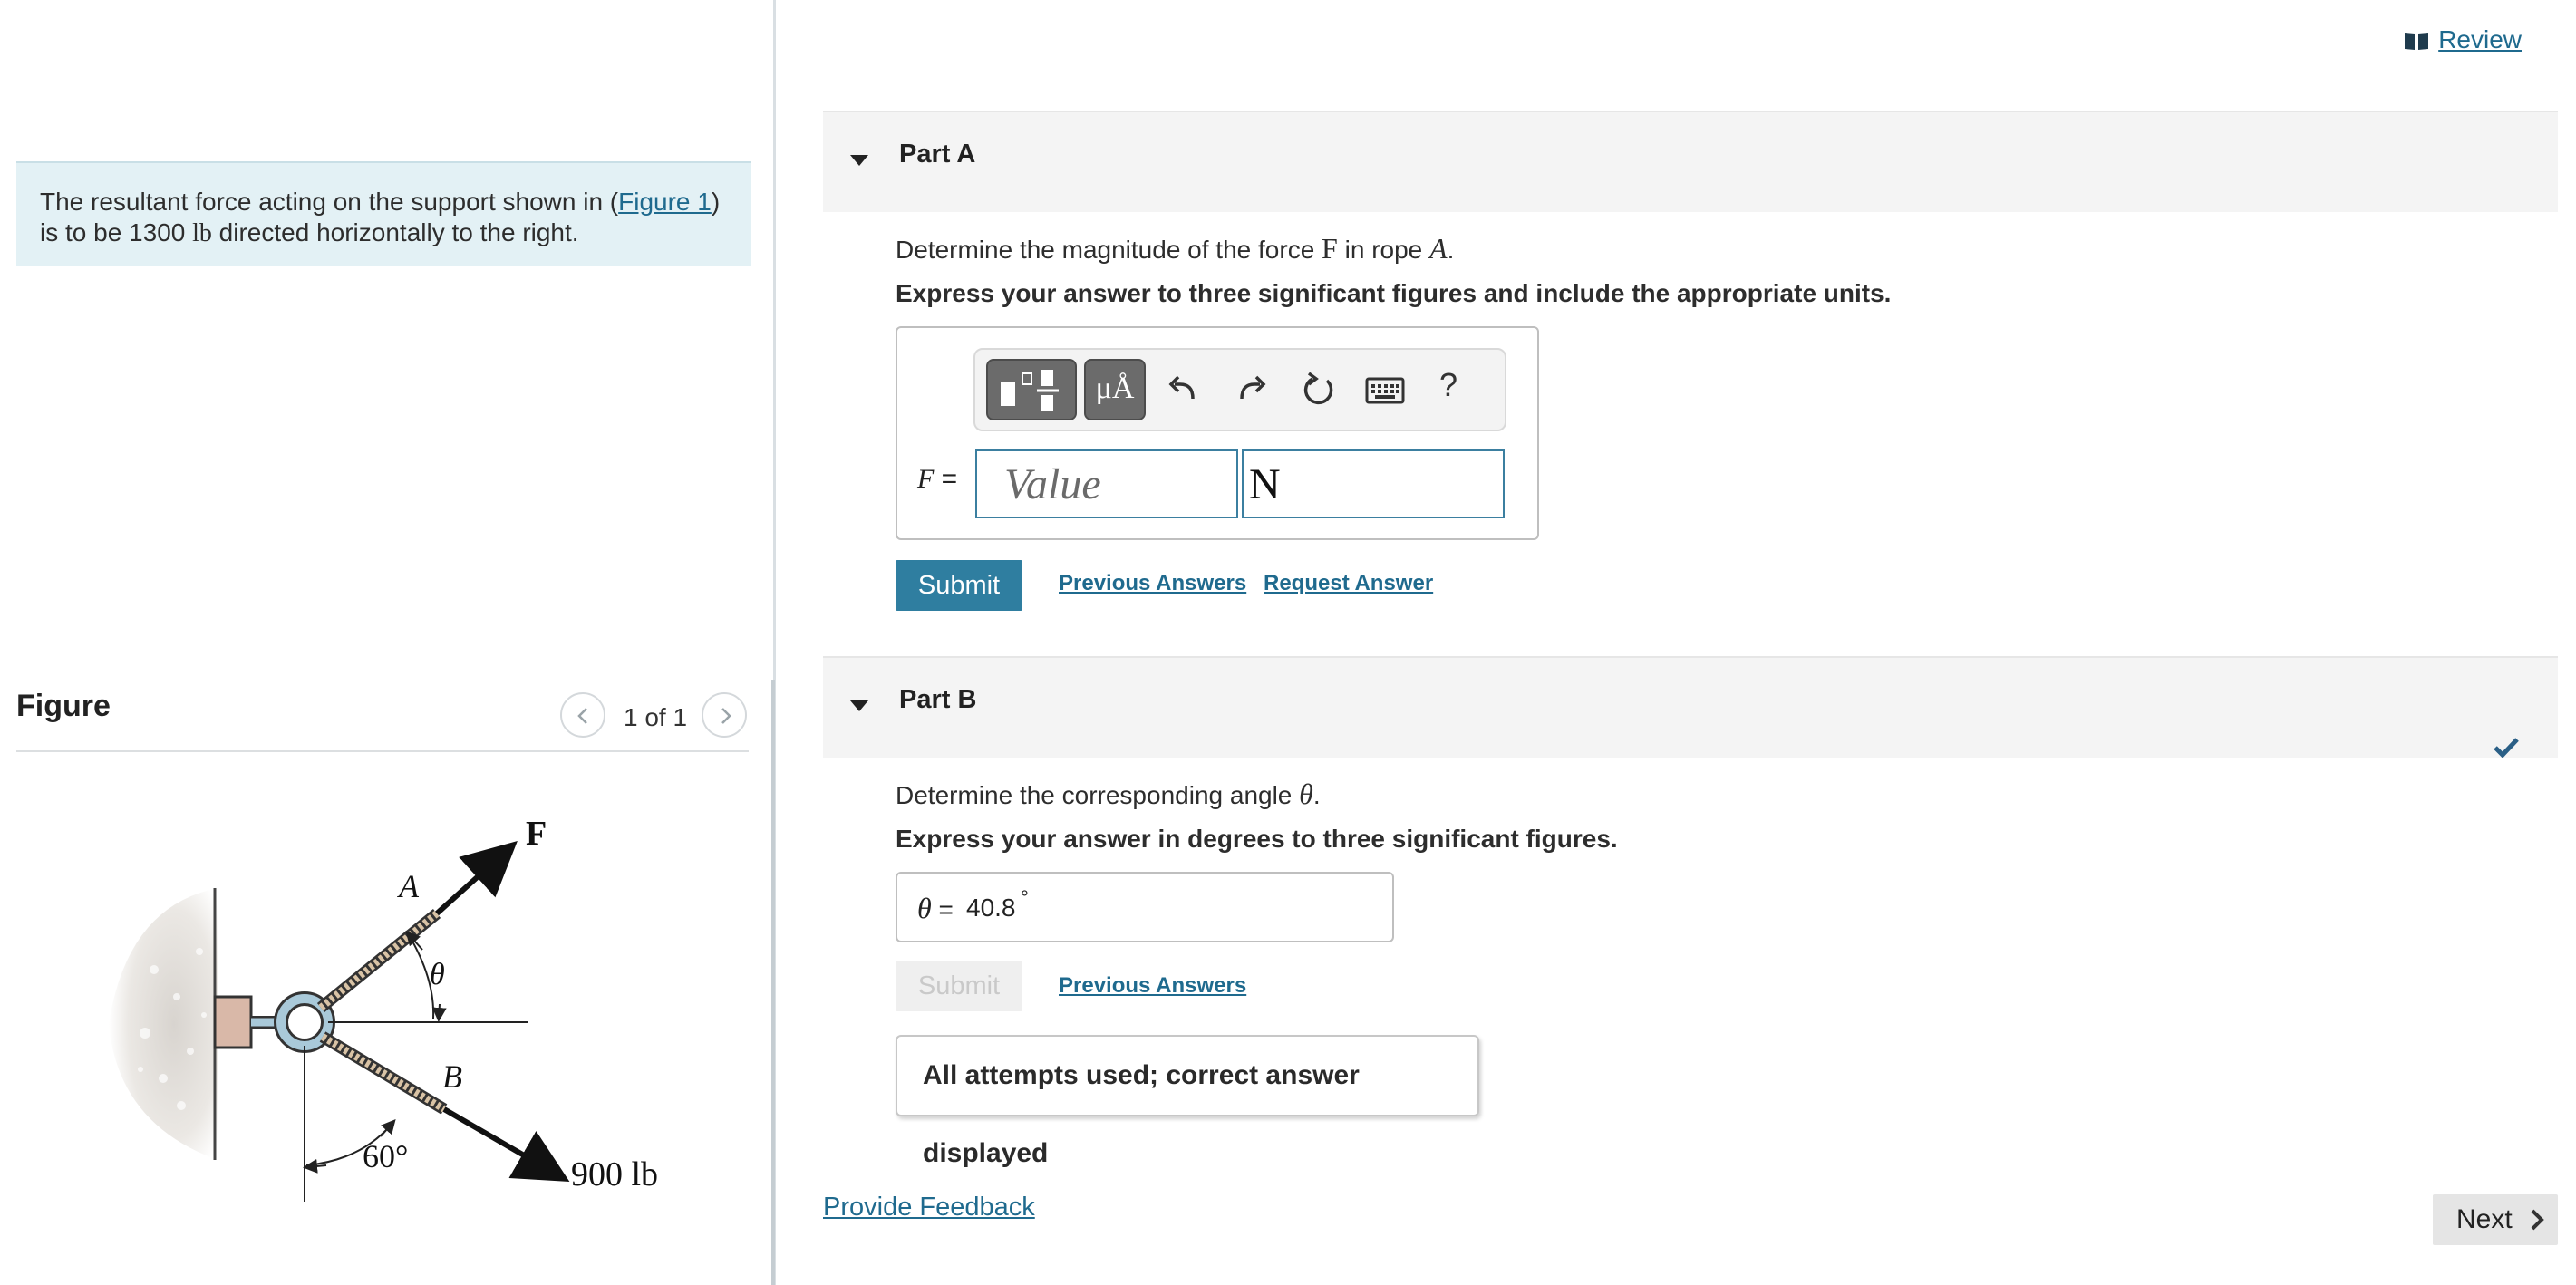 The height and width of the screenshot is (1285, 2576). I want to click on part-a-submit-button: Submit, so click(959, 586).